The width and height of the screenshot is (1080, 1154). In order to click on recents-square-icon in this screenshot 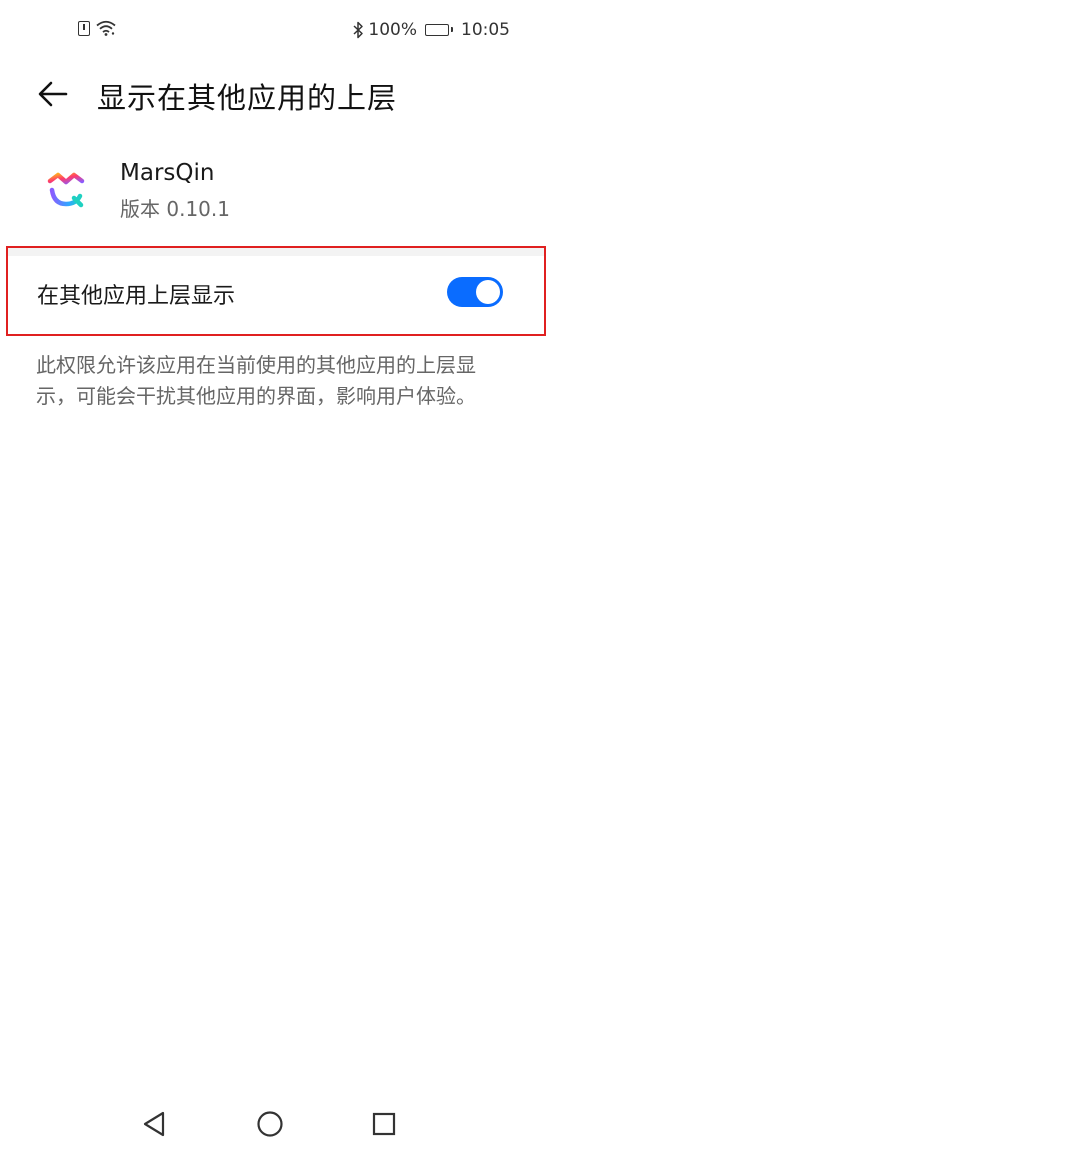, I will do `click(384, 1124)`.